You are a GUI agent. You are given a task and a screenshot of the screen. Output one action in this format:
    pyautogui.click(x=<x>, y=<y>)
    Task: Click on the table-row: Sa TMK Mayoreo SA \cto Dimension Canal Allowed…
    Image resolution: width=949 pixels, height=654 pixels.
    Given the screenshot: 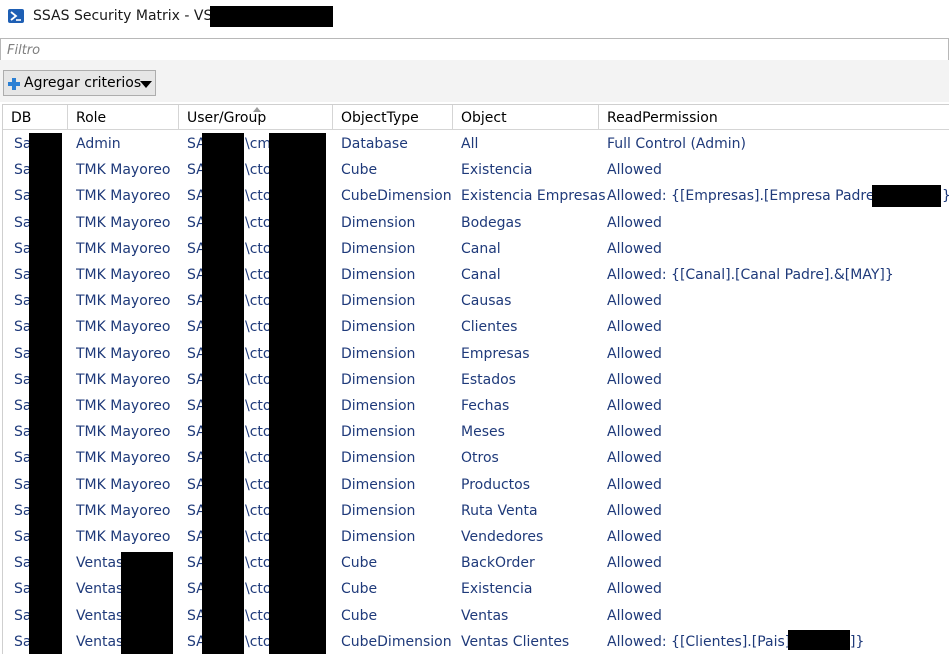 What is the action you would take?
    pyautogui.click(x=476, y=275)
    